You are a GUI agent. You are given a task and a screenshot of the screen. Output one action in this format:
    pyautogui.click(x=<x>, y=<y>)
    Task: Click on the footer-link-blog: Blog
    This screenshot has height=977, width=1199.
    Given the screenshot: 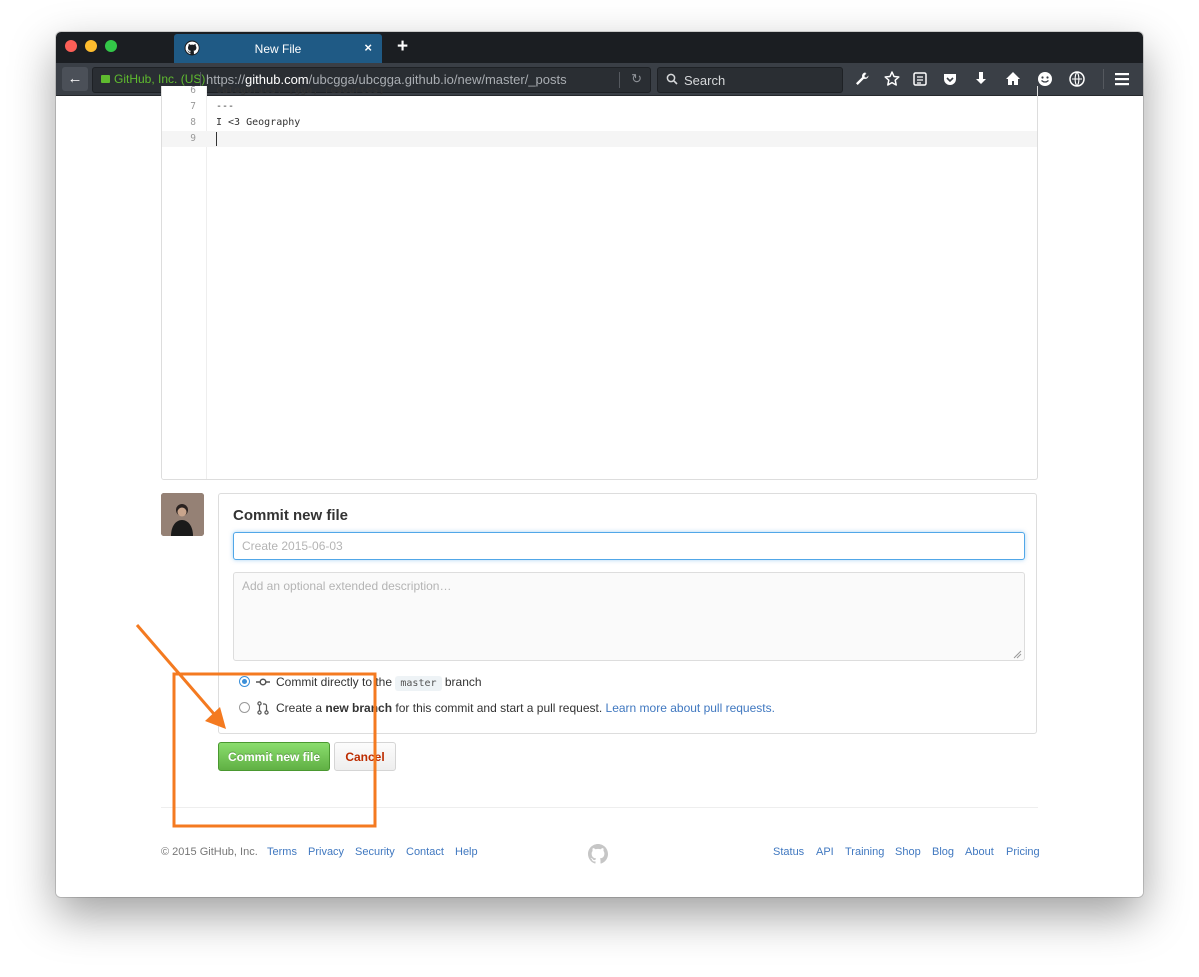 What is the action you would take?
    pyautogui.click(x=943, y=852)
    